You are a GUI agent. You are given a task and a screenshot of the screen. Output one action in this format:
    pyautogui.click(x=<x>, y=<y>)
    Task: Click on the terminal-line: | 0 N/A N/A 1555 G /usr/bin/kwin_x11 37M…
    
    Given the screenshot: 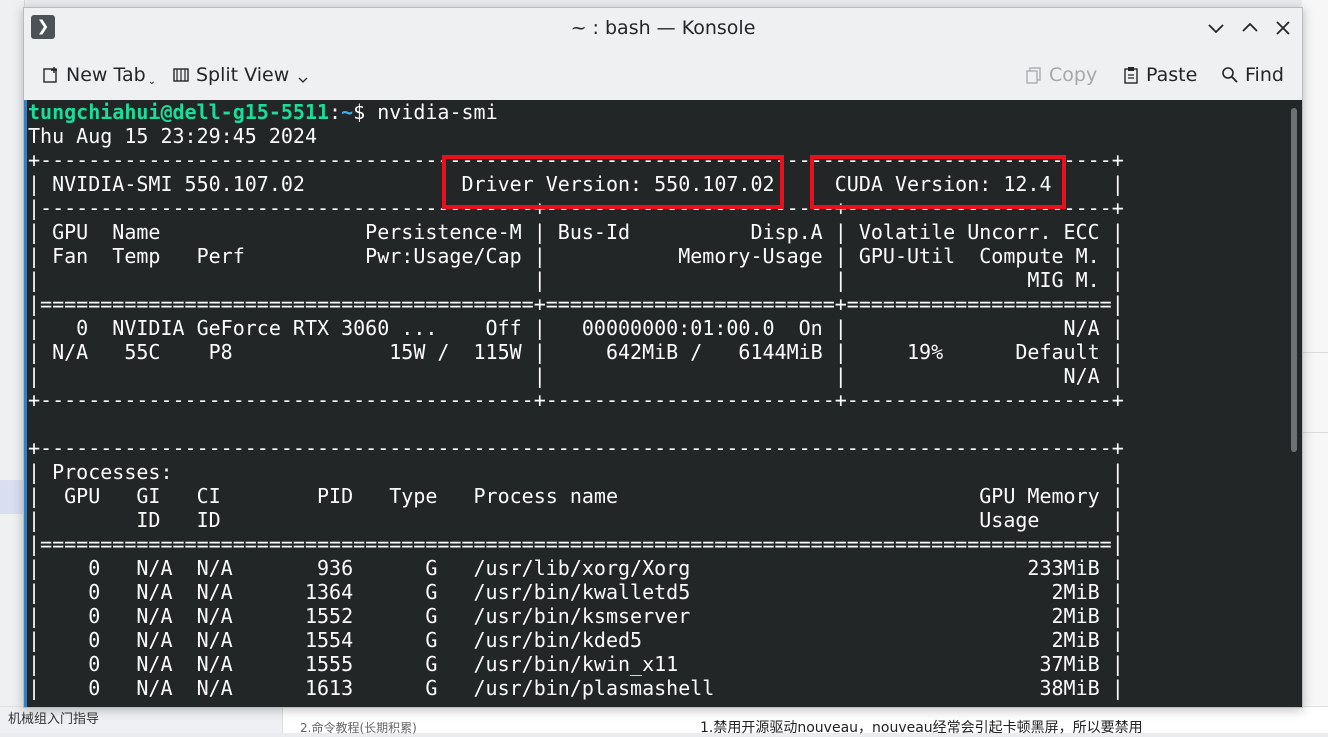 What is the action you would take?
    pyautogui.click(x=576, y=664)
    